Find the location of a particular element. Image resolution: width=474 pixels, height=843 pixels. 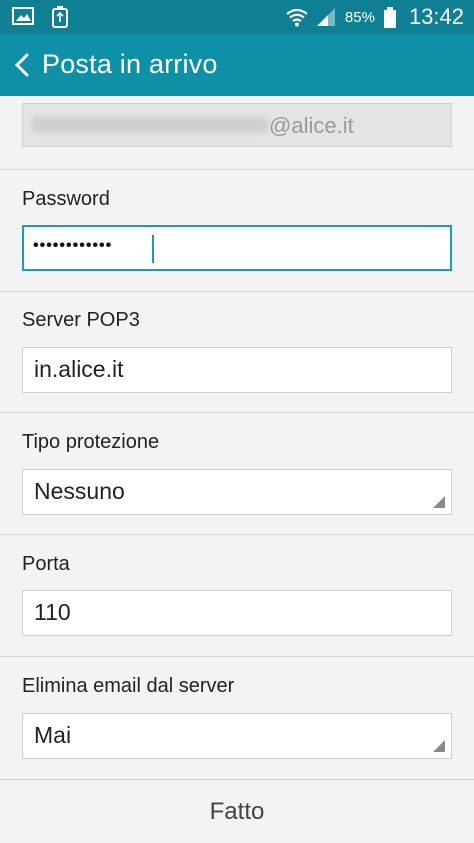

battery-percent: 85% is located at coordinates (359, 17).